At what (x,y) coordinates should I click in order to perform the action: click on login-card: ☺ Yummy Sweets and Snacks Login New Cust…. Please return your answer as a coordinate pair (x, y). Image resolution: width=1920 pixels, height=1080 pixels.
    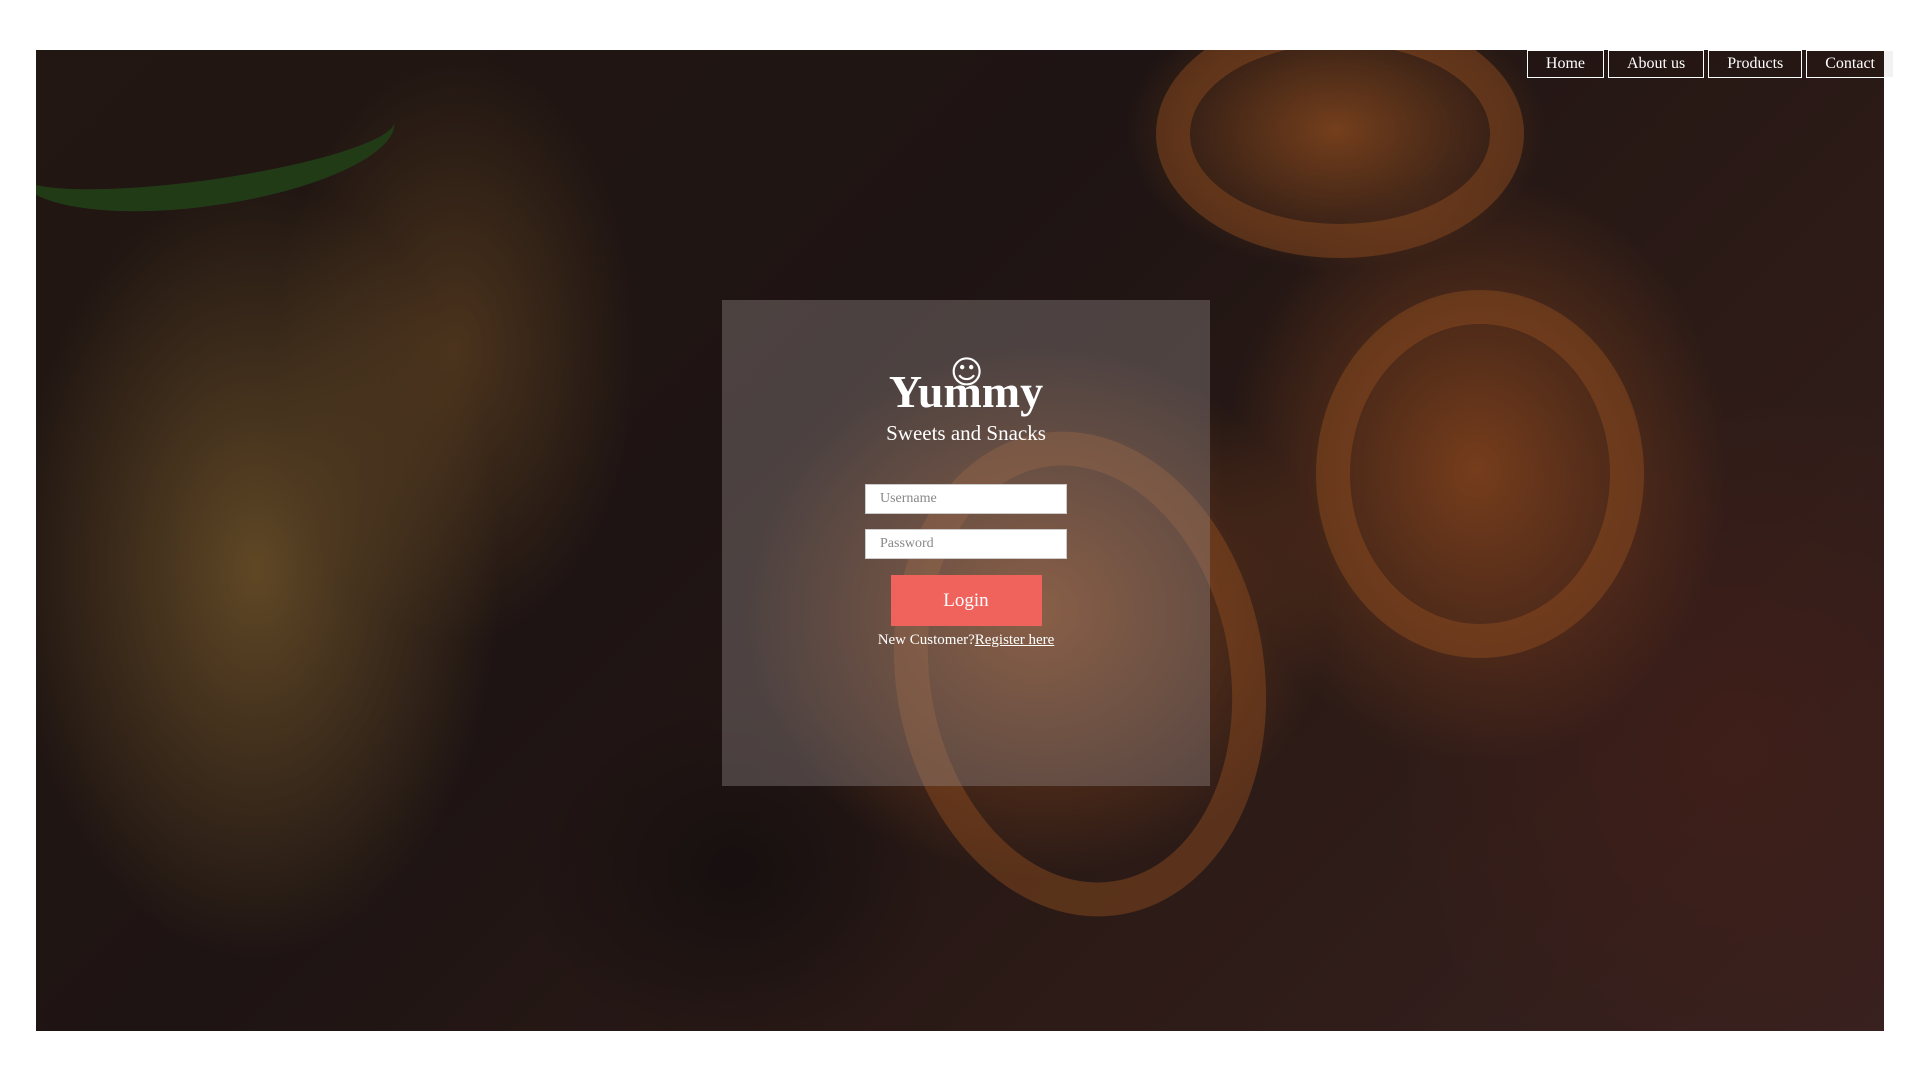
    Looking at the image, I should click on (966, 543).